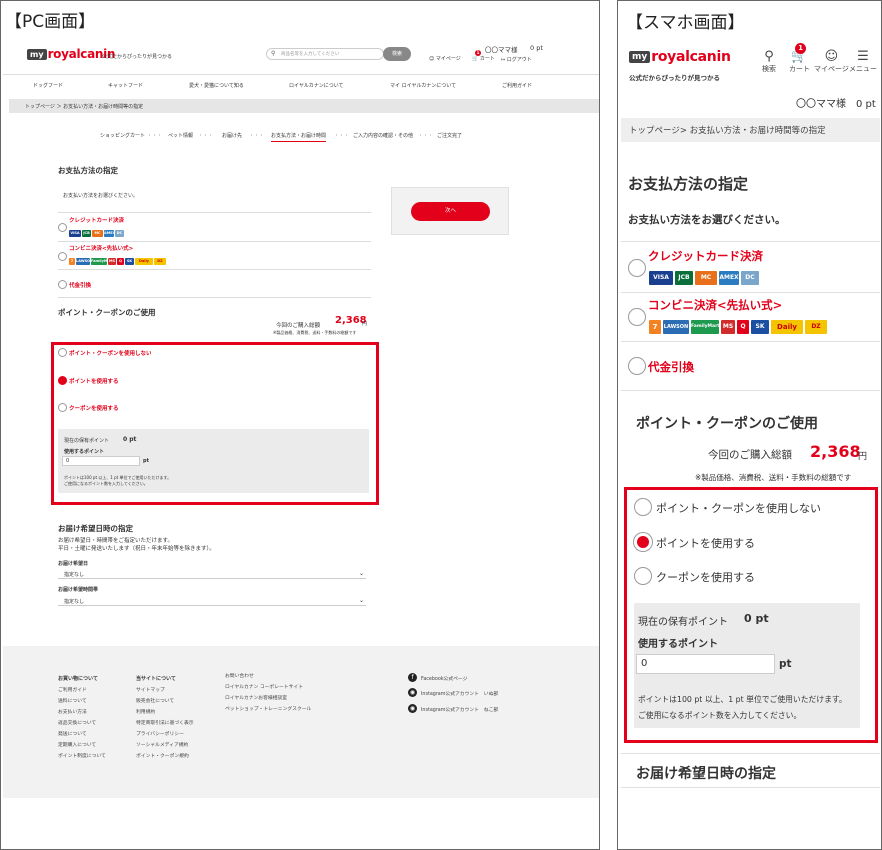  I want to click on cart-link: 🛒 カート, so click(483, 58).